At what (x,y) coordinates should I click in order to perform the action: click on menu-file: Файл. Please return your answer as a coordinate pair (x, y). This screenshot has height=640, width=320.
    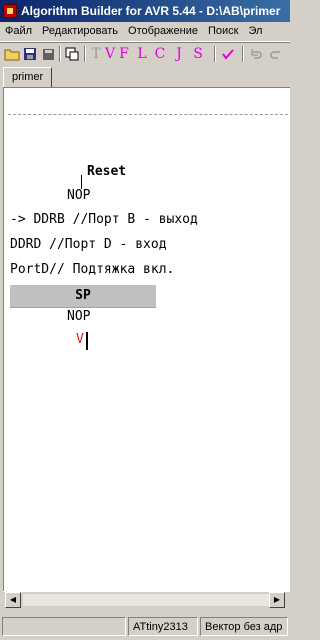
    Looking at the image, I should click on (18, 31).